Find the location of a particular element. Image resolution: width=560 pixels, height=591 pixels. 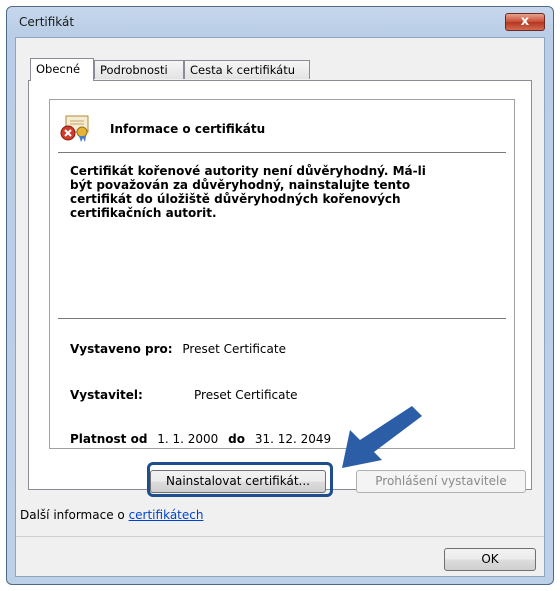

close-icon: x is located at coordinates (525, 21).